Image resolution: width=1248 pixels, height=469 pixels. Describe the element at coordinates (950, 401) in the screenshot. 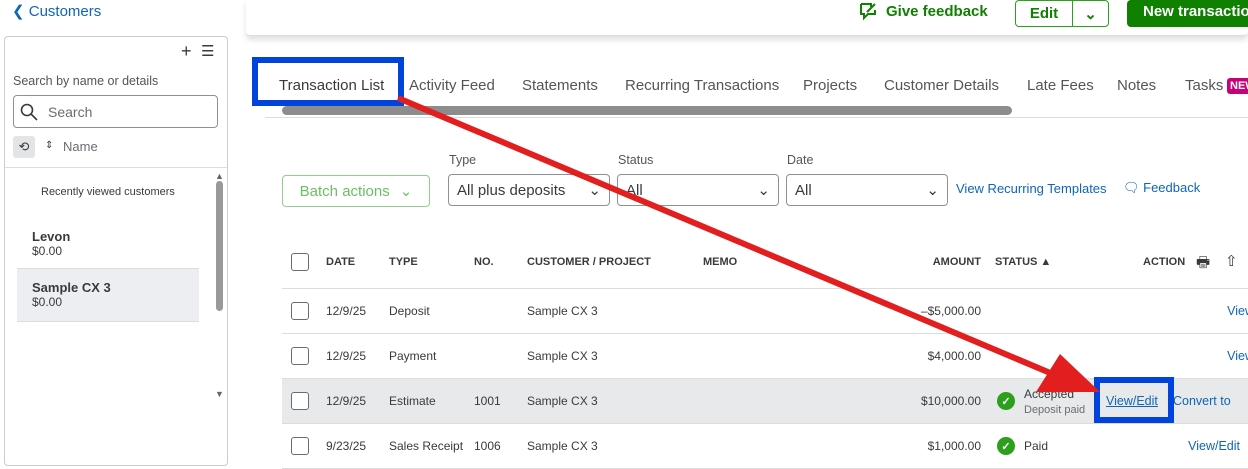

I see `cell-amount: $10,000.00` at that location.